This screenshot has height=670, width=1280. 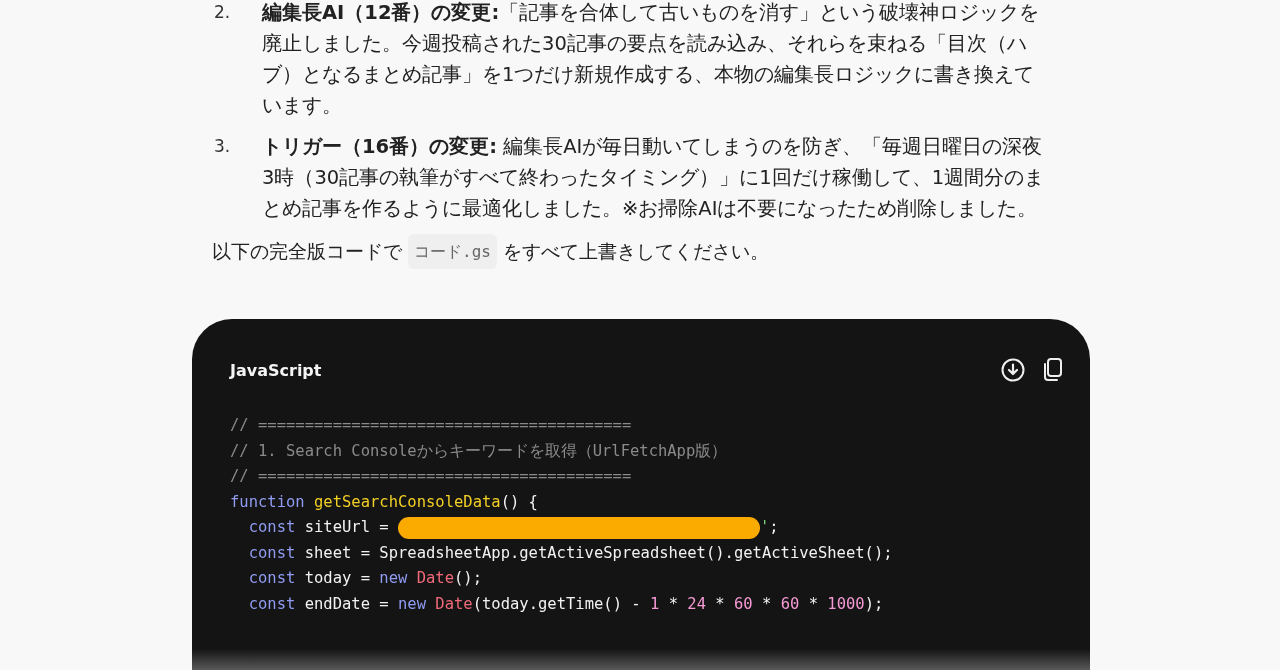 What do you see at coordinates (407, 501) in the screenshot?
I see `code-function-name: getSearchConsoleData` at bounding box center [407, 501].